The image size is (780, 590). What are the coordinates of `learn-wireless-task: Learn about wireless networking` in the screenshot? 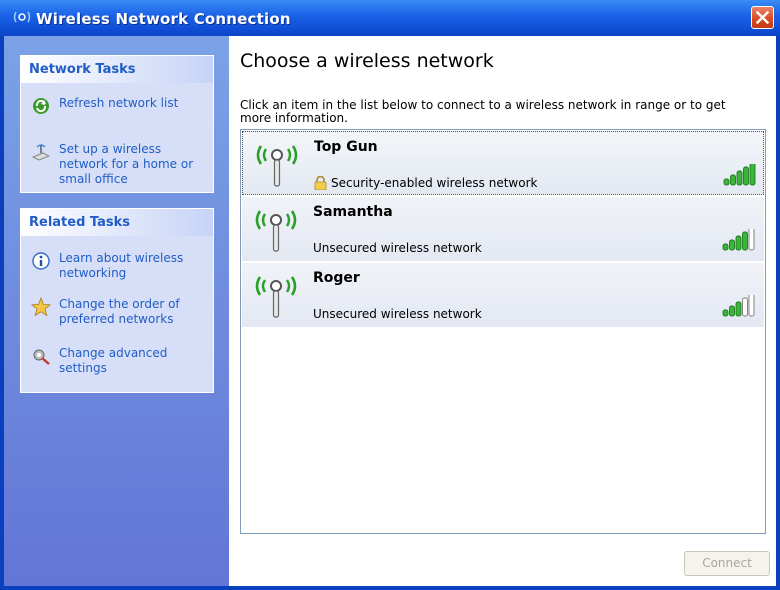 It's located at (121, 266).